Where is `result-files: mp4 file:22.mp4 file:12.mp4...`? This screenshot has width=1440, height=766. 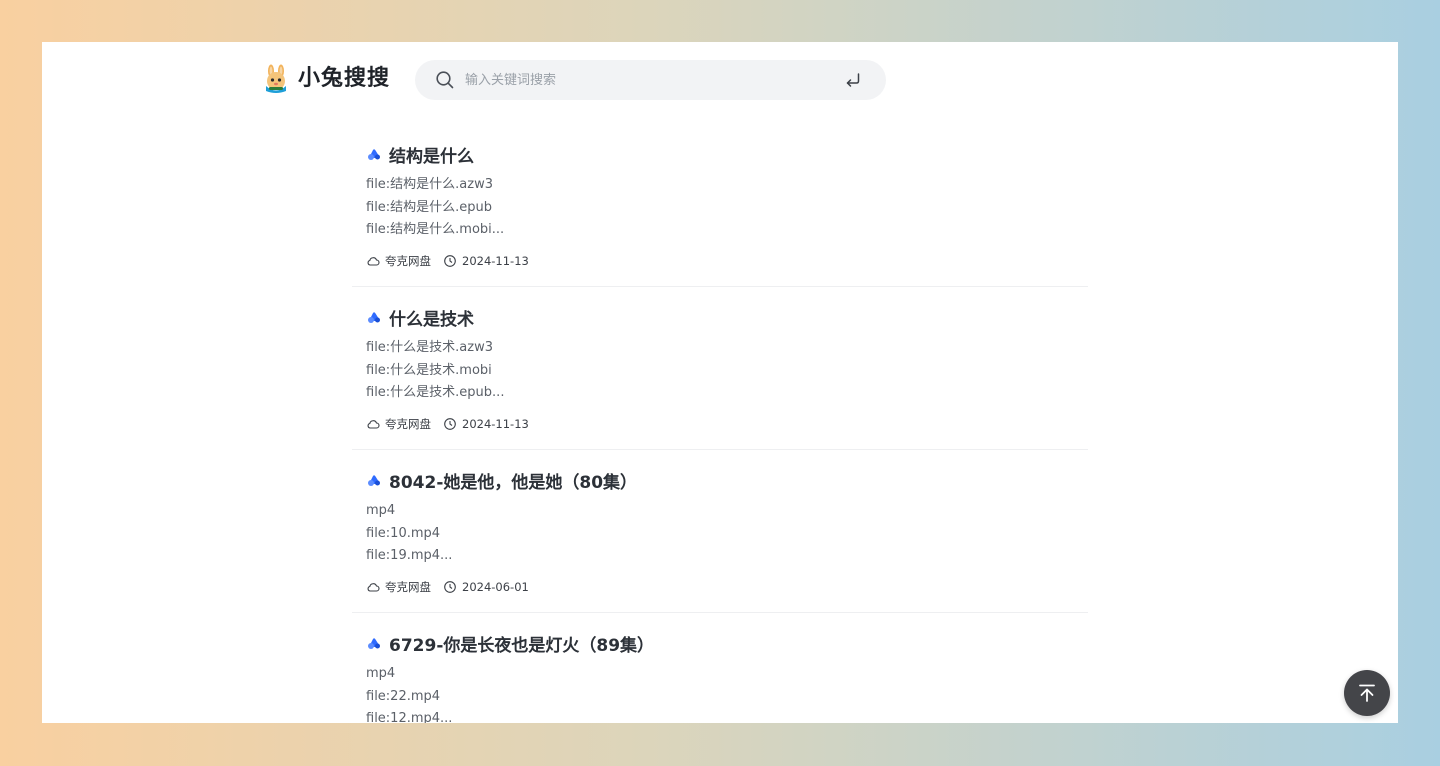 result-files: mp4 file:22.mp4 file:12.mp4... is located at coordinates (409, 693).